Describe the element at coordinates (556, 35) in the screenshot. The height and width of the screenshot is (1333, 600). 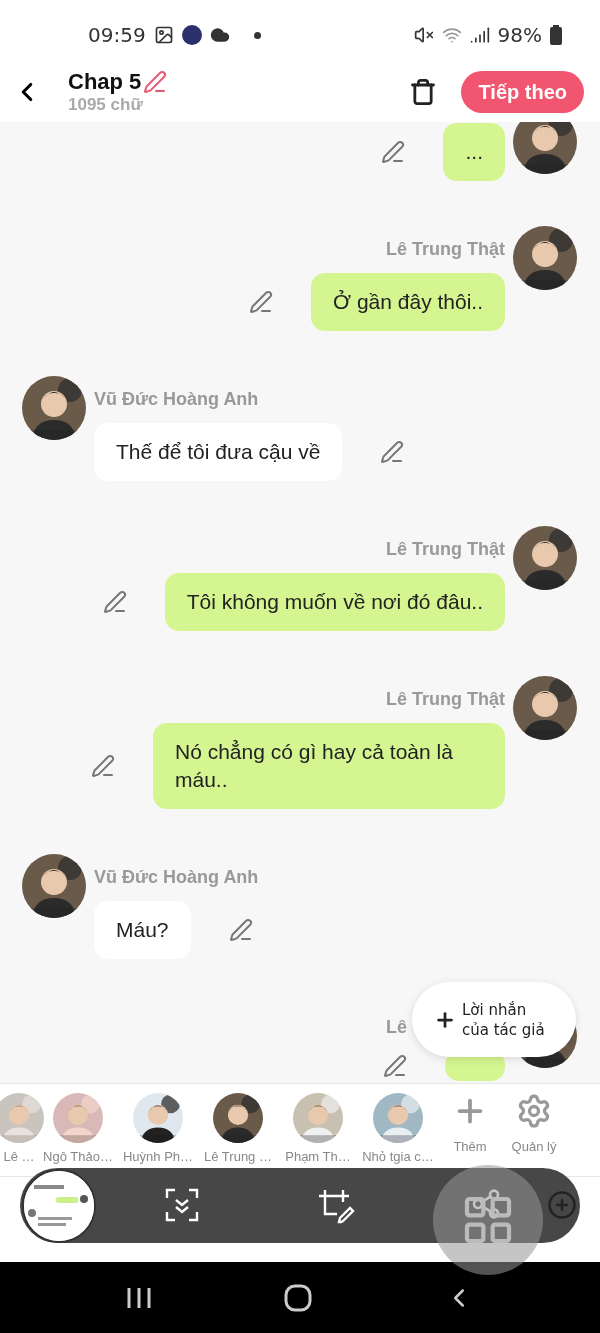
I see `battery-icon` at that location.